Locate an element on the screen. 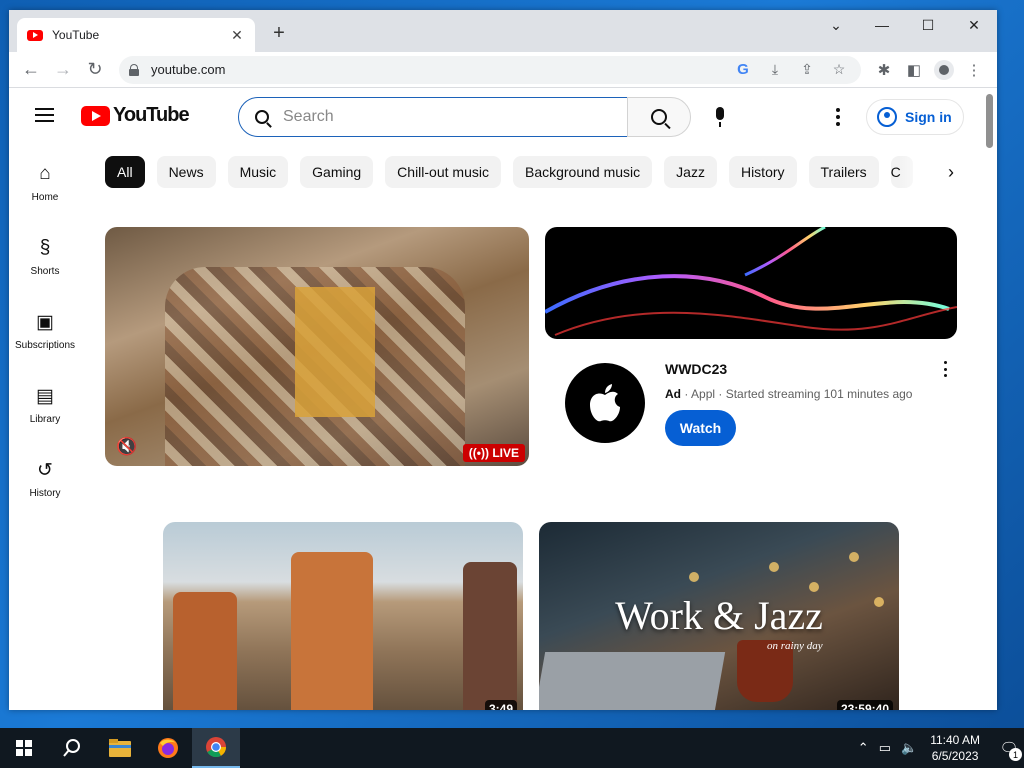 This screenshot has width=1024, height=768. sign-in-label: Sign in is located at coordinates (928, 117).